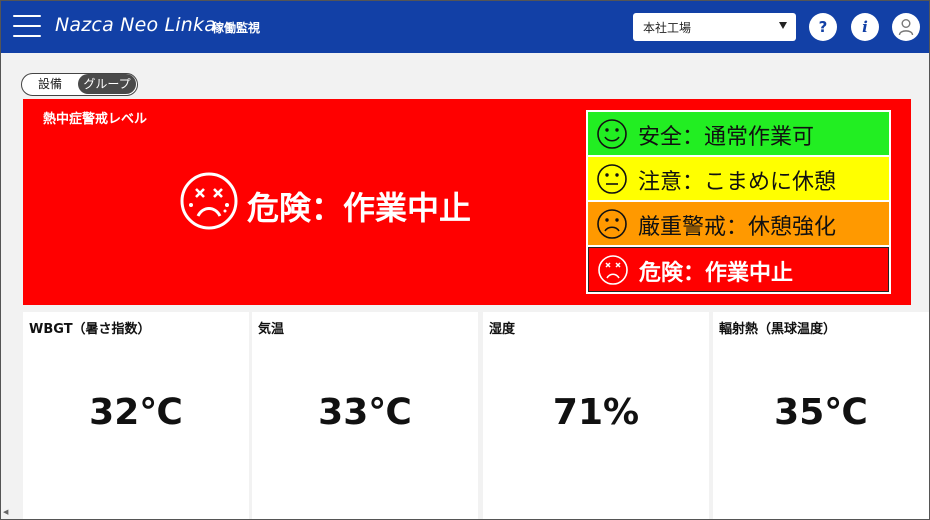  What do you see at coordinates (612, 134) in the screenshot?
I see `smile-icon` at bounding box center [612, 134].